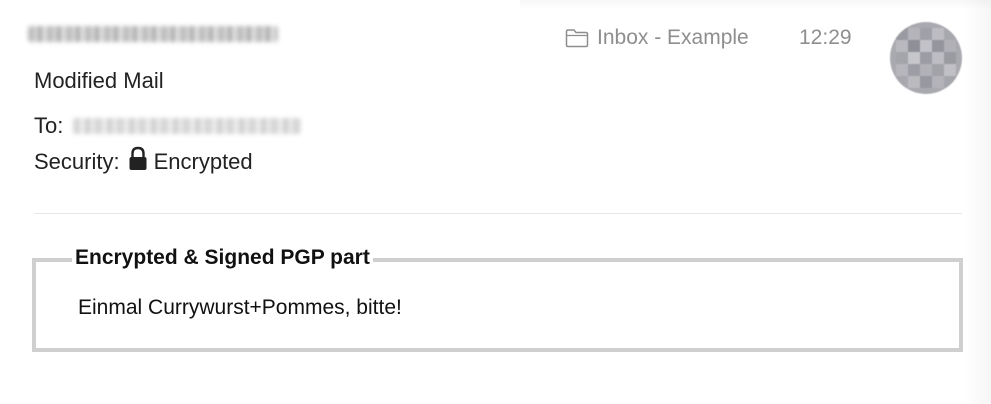  I want to click on sender-redacted, so click(153, 36).